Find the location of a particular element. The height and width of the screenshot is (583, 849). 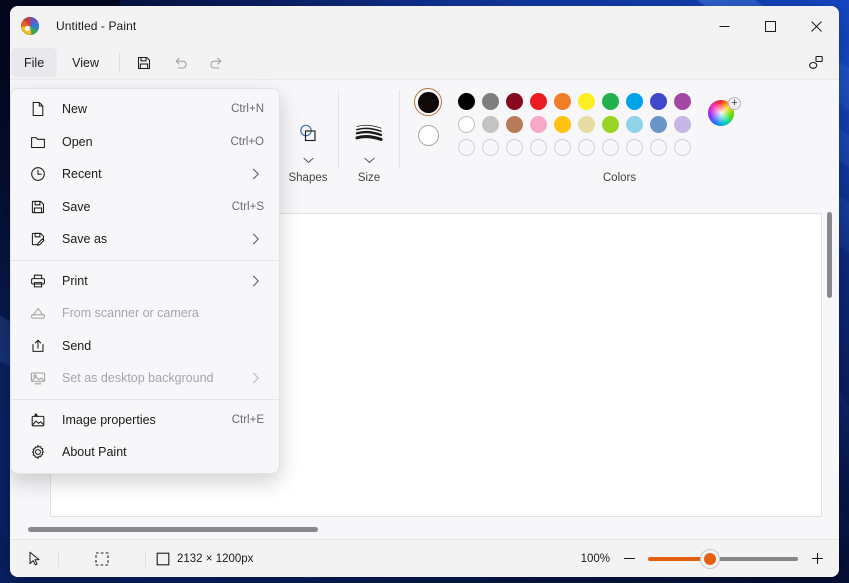

vertical-scrollbar is located at coordinates (829, 365).